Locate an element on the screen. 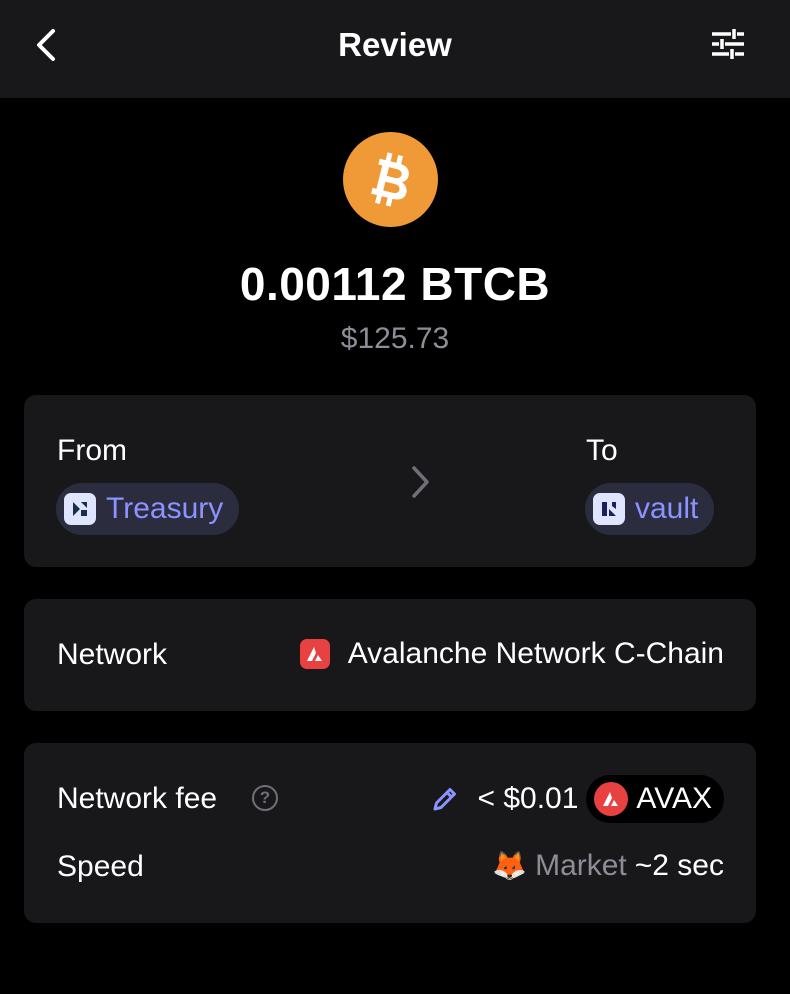  fee-token-symbol: AVAX is located at coordinates (674, 798).